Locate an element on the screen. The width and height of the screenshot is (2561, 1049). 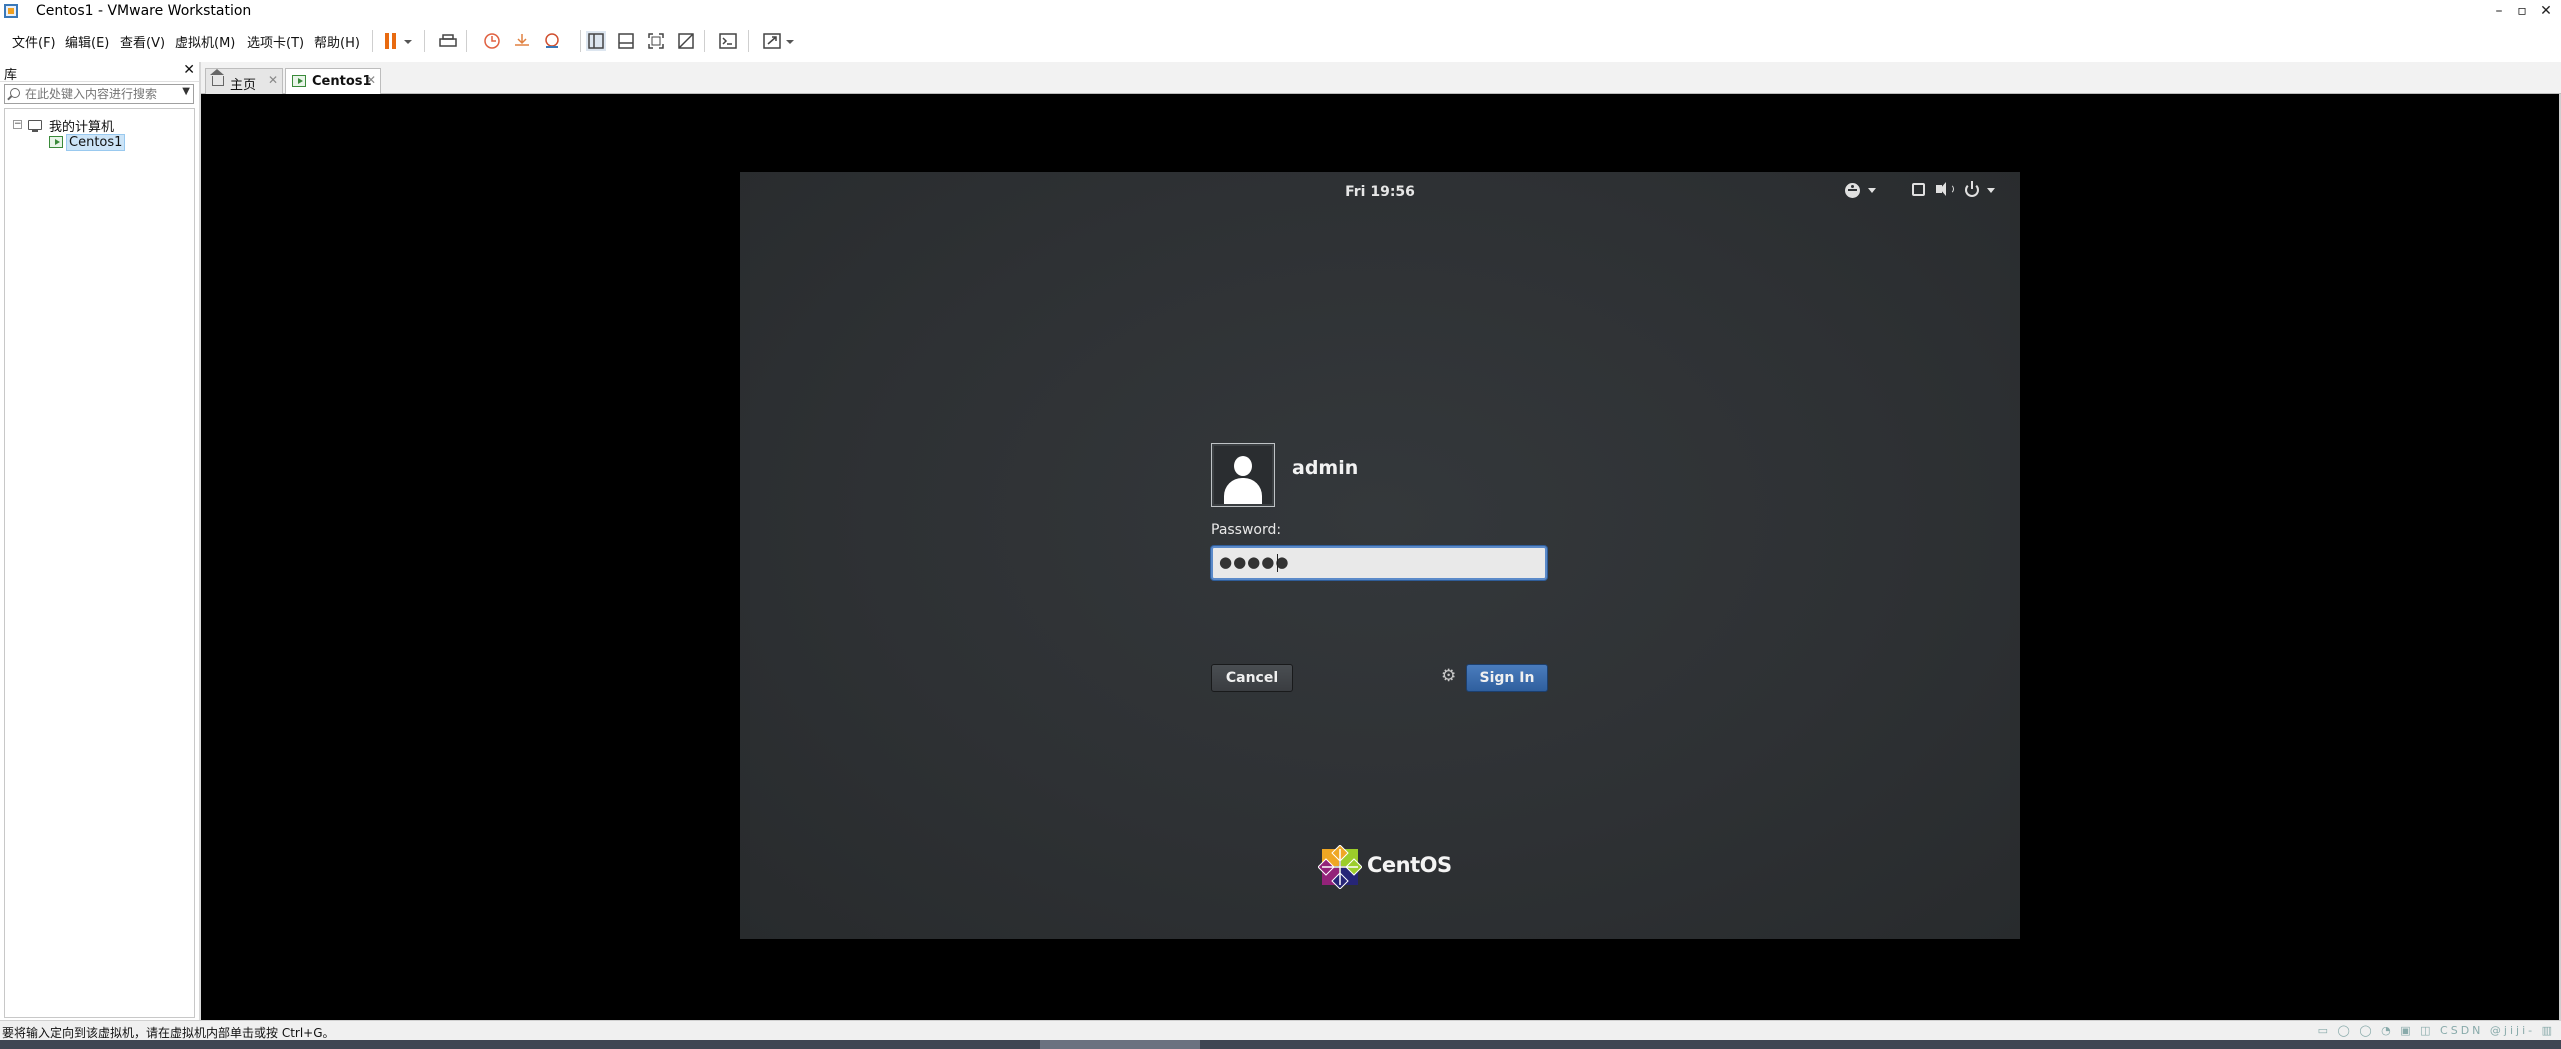
vmware-logo-icon is located at coordinates (11, 11).